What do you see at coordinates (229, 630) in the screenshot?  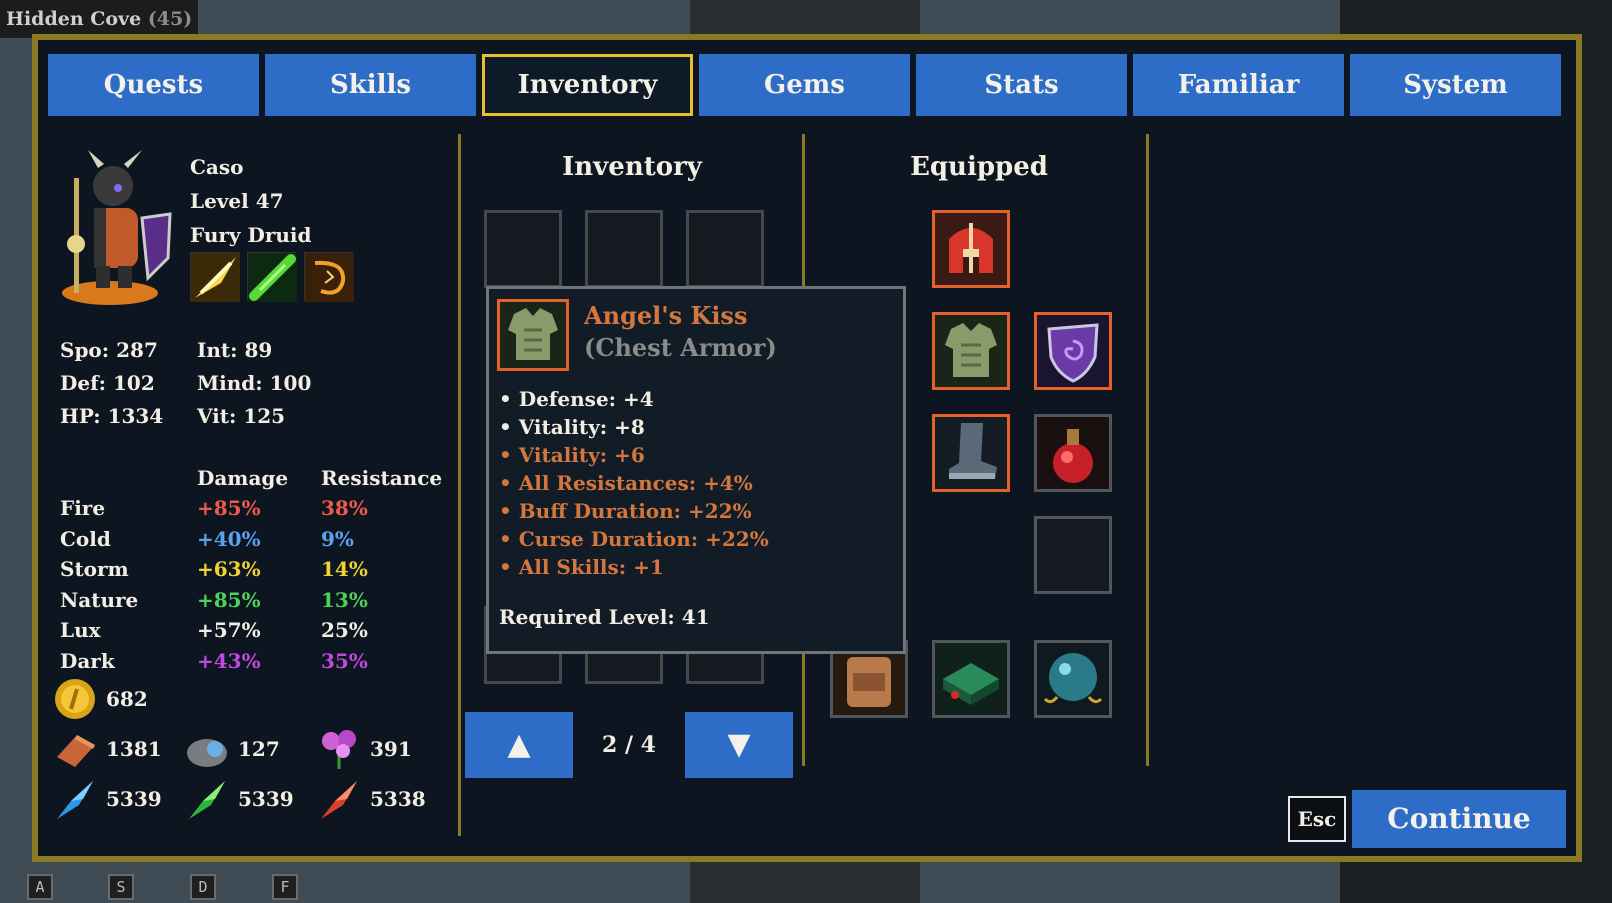 I see `element-lux-damage: +57%` at bounding box center [229, 630].